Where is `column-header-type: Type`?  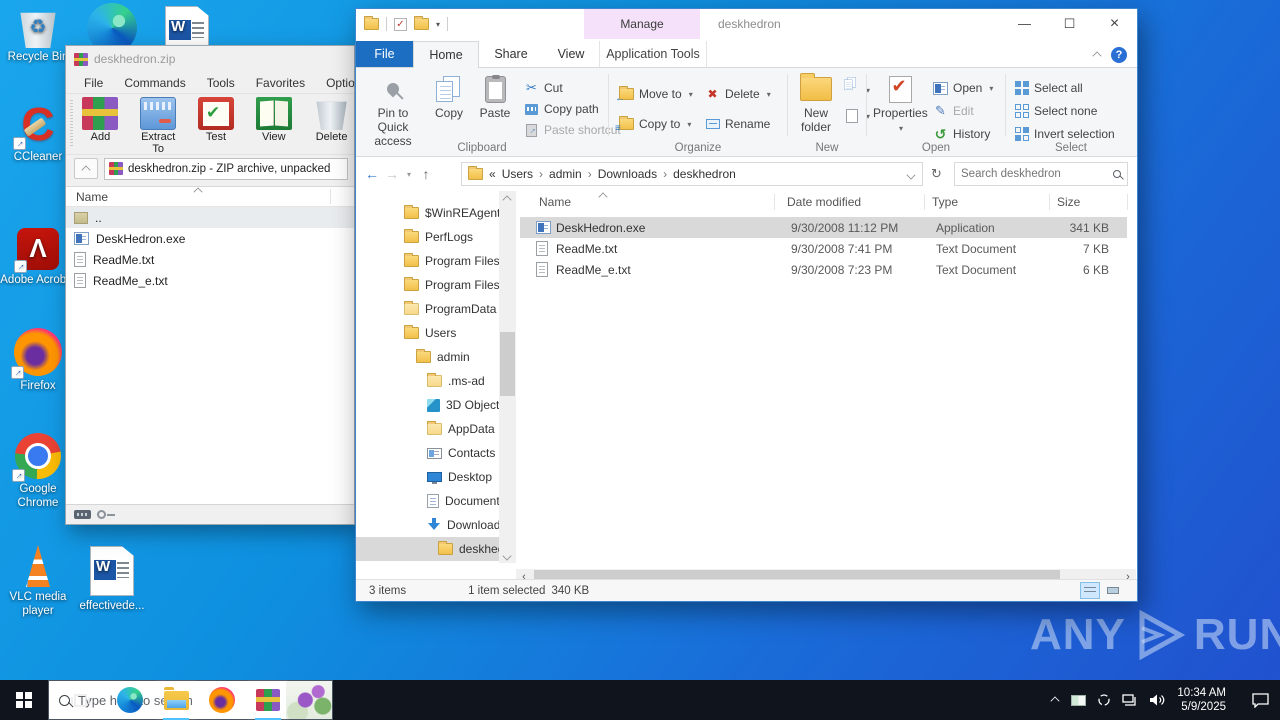 column-header-type: Type is located at coordinates (945, 202).